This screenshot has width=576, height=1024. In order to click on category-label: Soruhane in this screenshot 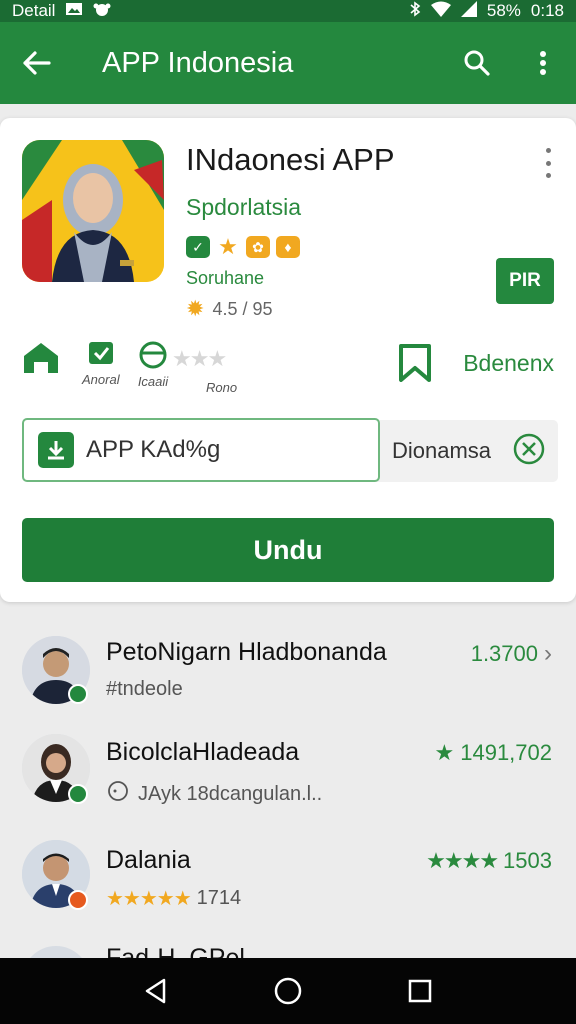, I will do `click(225, 278)`.